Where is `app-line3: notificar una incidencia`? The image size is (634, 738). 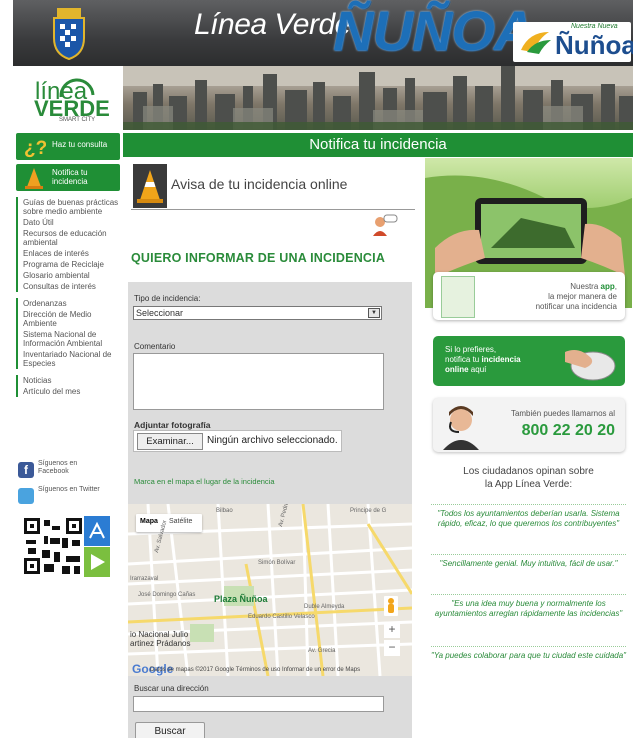
app-line3: notificar una incidencia is located at coordinates (576, 306).